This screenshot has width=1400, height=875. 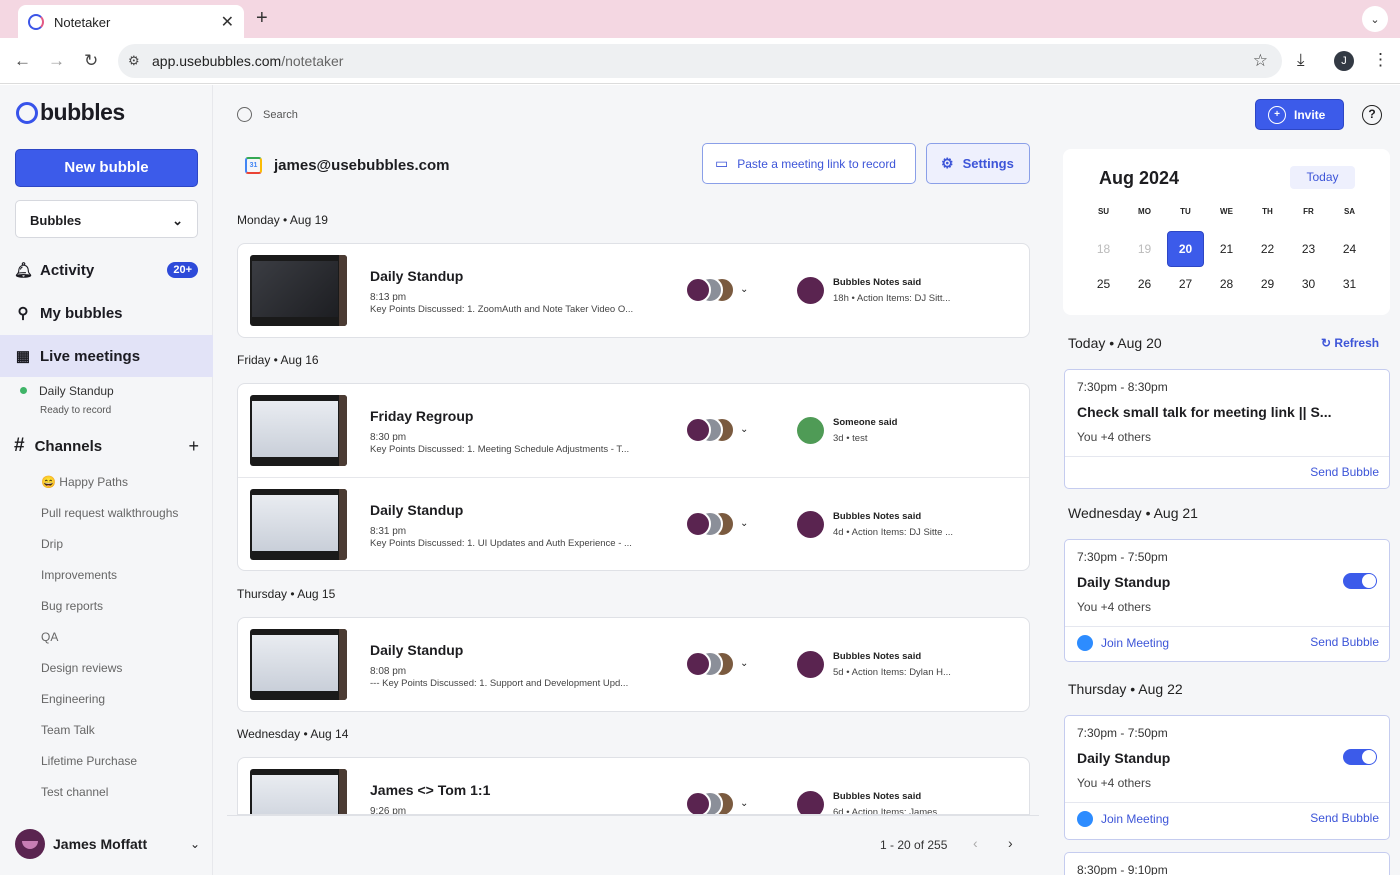 I want to click on channel-item: Design reviews, so click(x=81, y=668).